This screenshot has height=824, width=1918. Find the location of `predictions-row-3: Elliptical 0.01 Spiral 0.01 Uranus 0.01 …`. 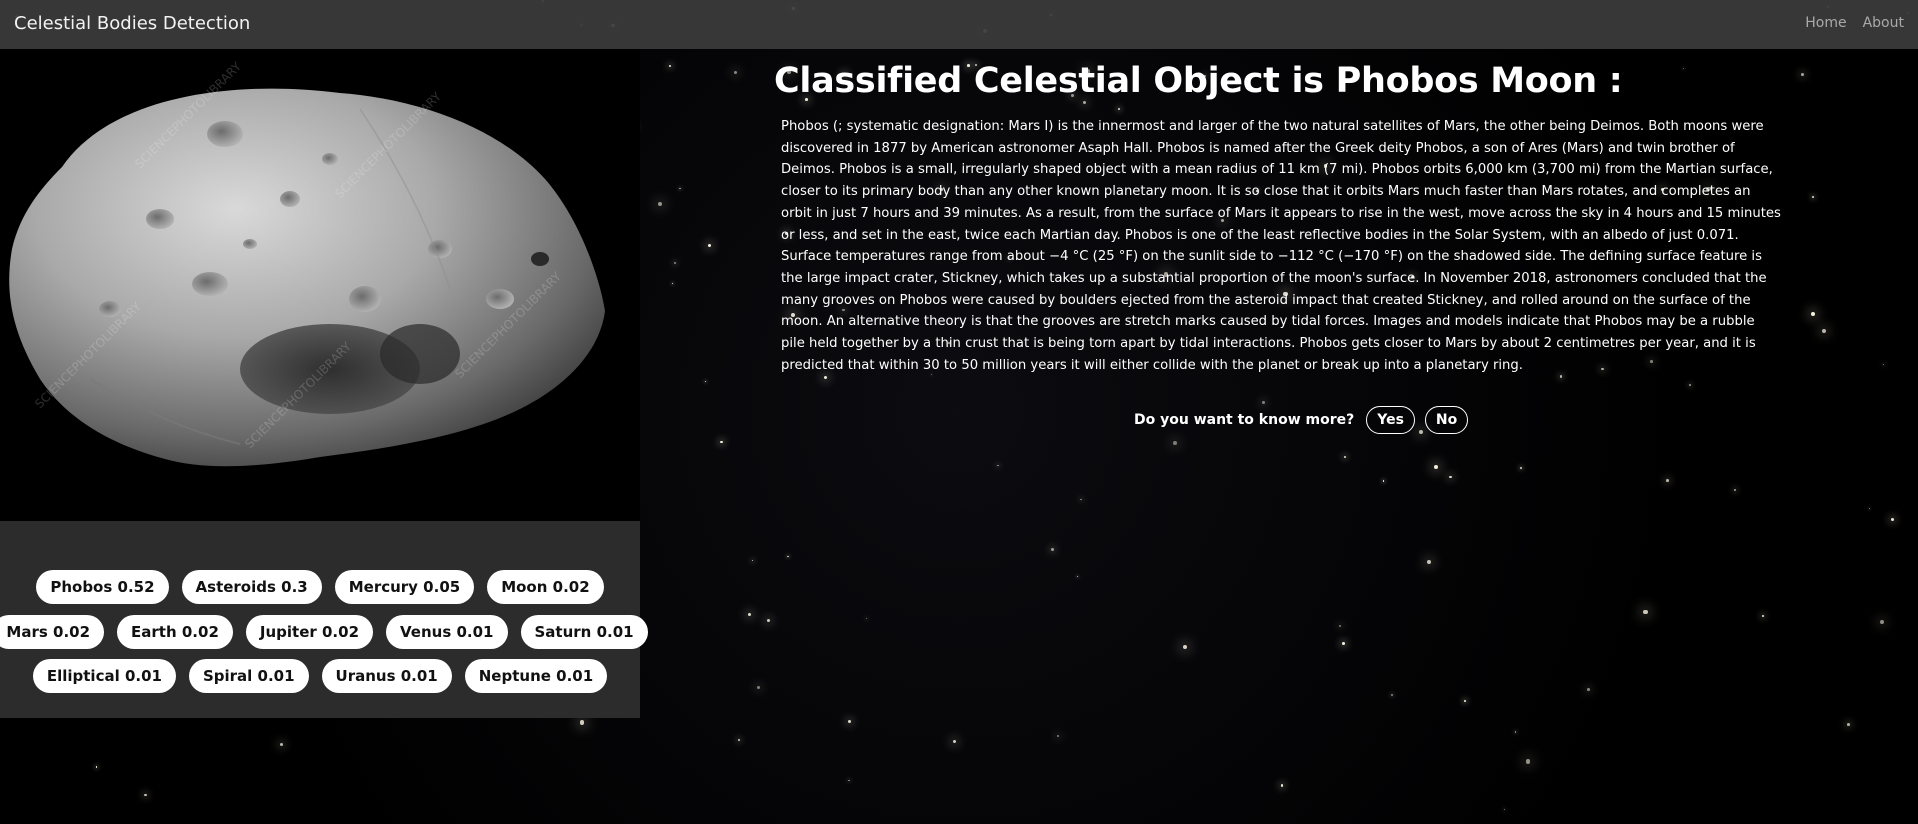

predictions-row-3: Elliptical 0.01 Spiral 0.01 Uranus 0.01 … is located at coordinates (320, 676).